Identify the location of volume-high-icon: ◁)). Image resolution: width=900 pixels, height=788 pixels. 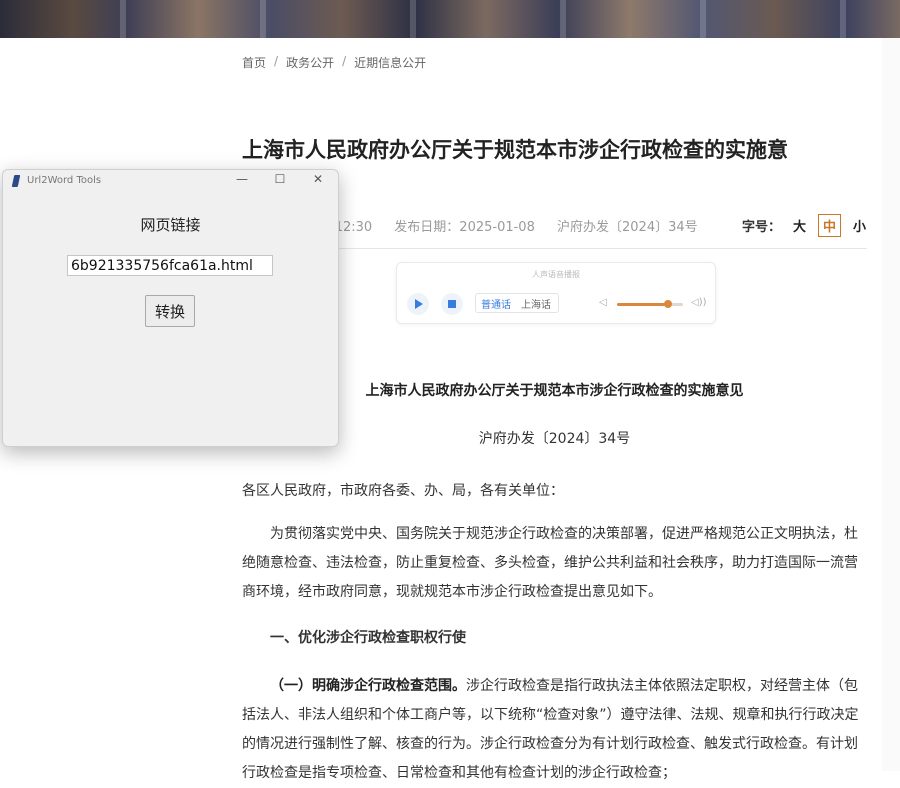
(699, 302).